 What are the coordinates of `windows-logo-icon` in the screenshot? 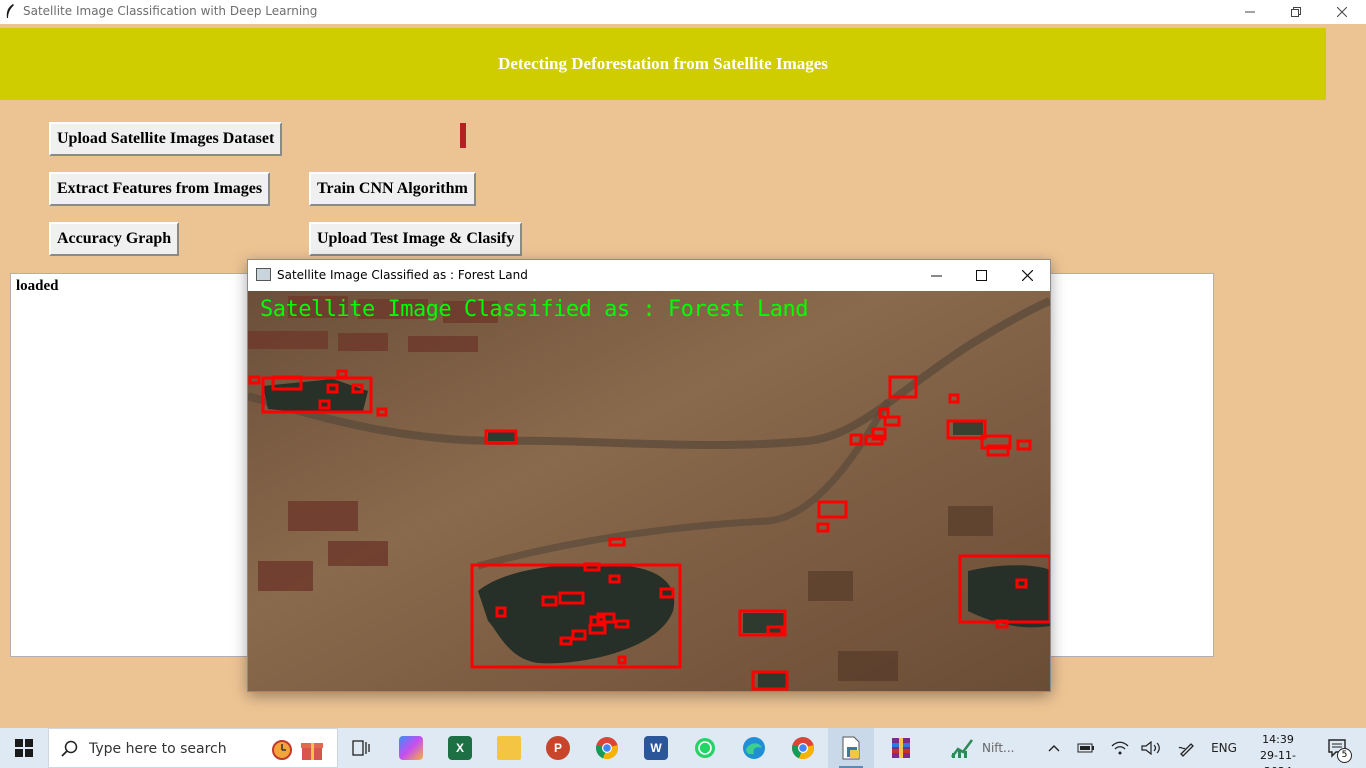 It's located at (24, 748).